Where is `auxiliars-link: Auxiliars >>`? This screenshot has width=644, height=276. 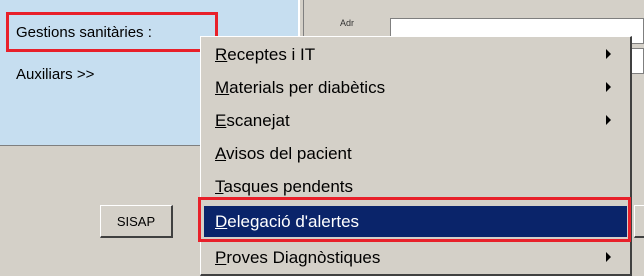
auxiliars-link: Auxiliars >> is located at coordinates (55, 74).